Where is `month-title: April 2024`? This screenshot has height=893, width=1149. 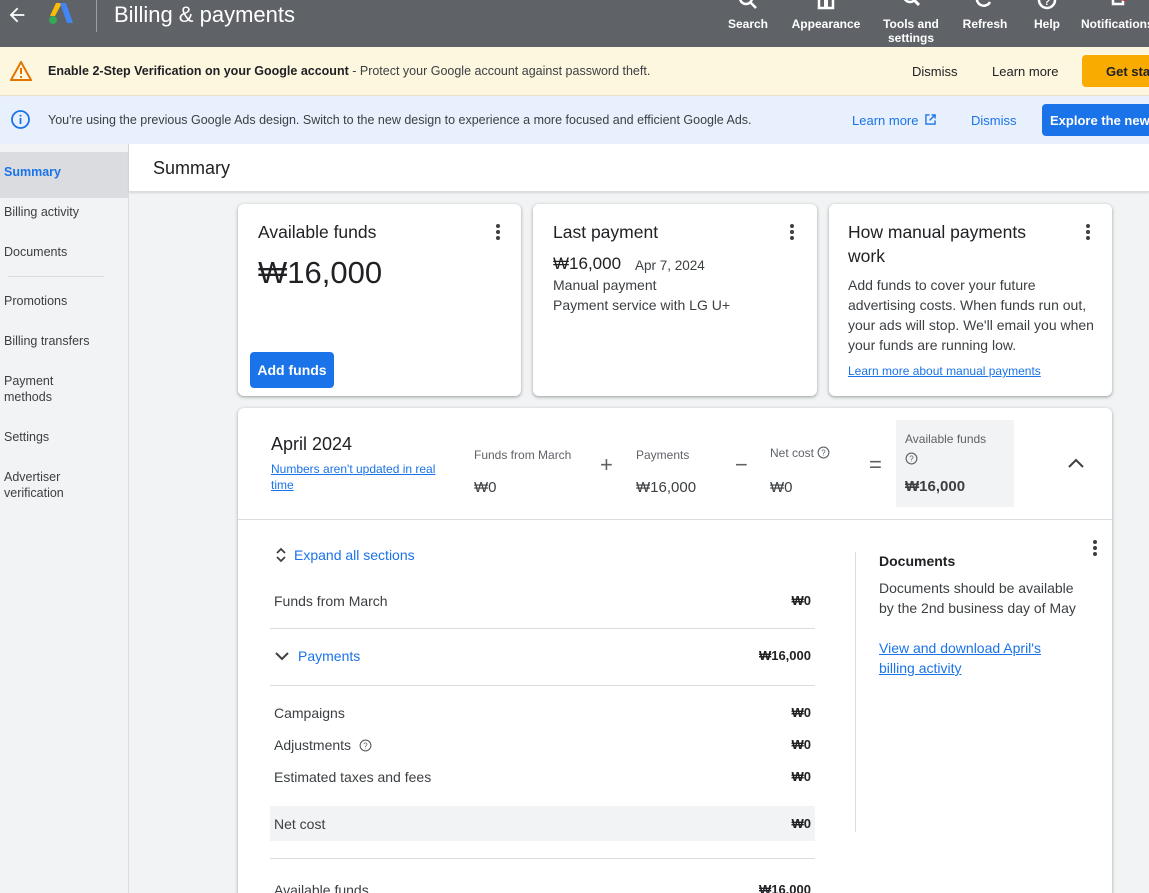
month-title: April 2024 is located at coordinates (312, 444).